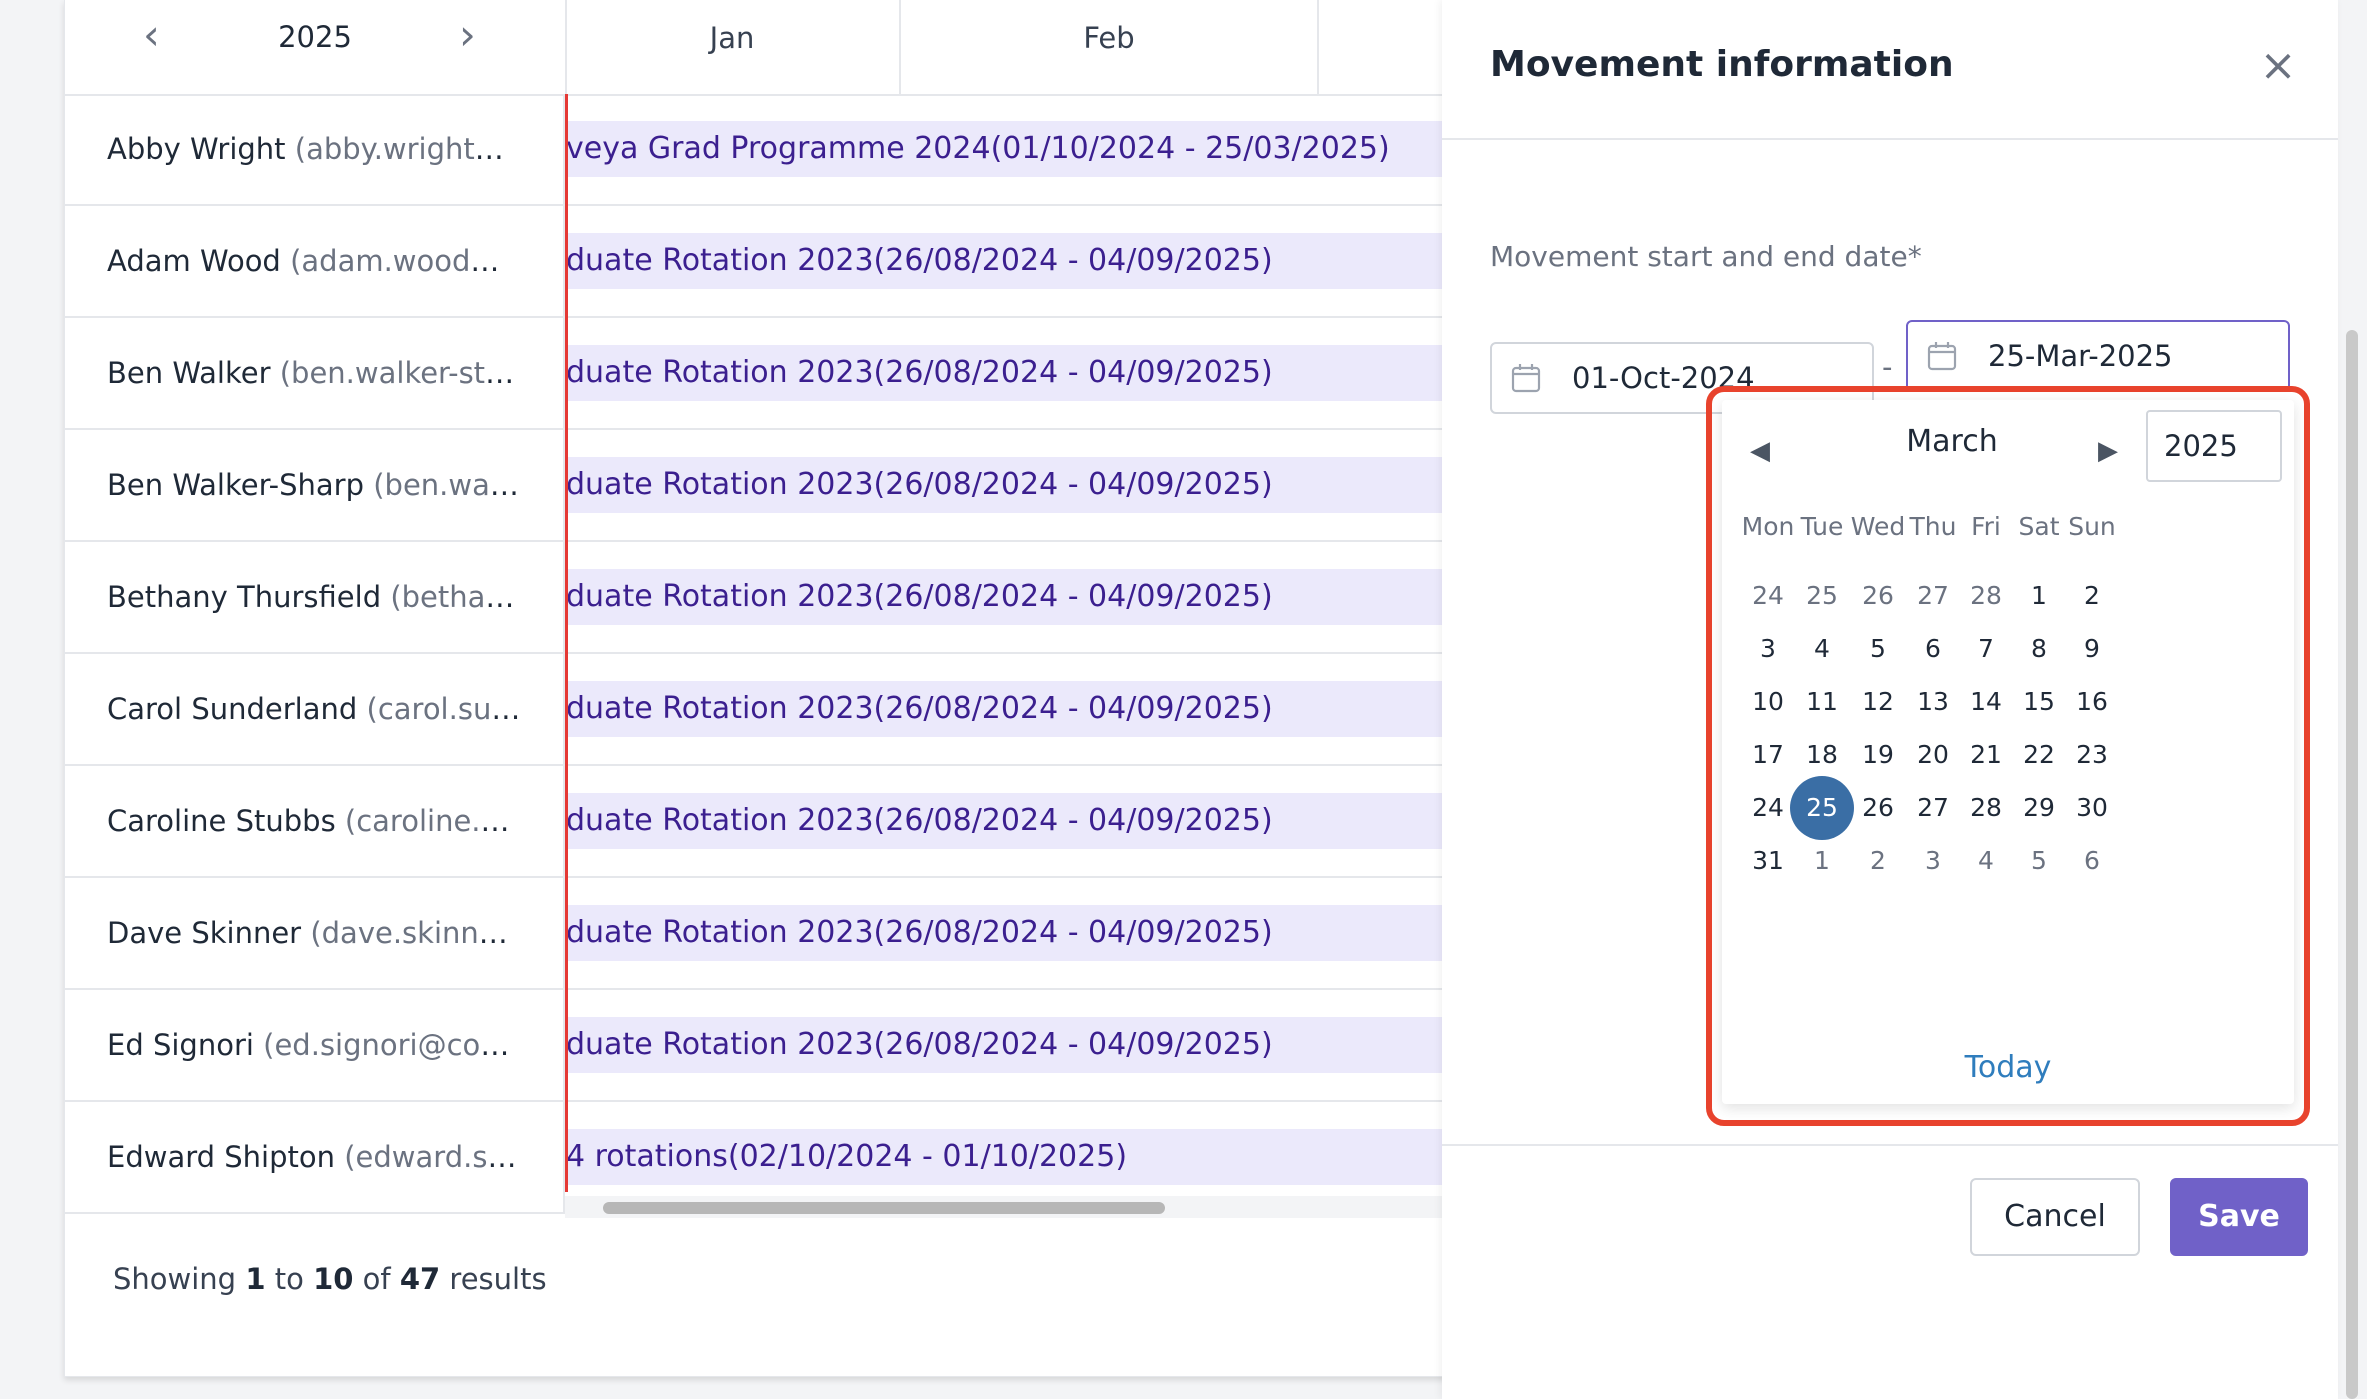 Image resolution: width=2367 pixels, height=1399 pixels. What do you see at coordinates (1890, 139) in the screenshot?
I see `header-divider` at bounding box center [1890, 139].